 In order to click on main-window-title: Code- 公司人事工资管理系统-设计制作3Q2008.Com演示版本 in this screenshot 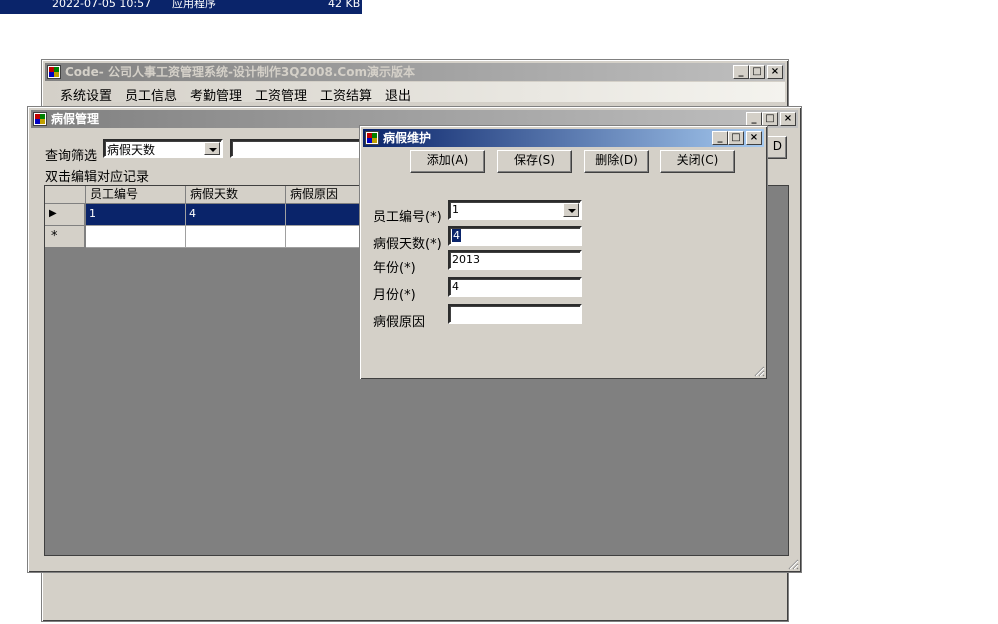, I will do `click(240, 72)`.